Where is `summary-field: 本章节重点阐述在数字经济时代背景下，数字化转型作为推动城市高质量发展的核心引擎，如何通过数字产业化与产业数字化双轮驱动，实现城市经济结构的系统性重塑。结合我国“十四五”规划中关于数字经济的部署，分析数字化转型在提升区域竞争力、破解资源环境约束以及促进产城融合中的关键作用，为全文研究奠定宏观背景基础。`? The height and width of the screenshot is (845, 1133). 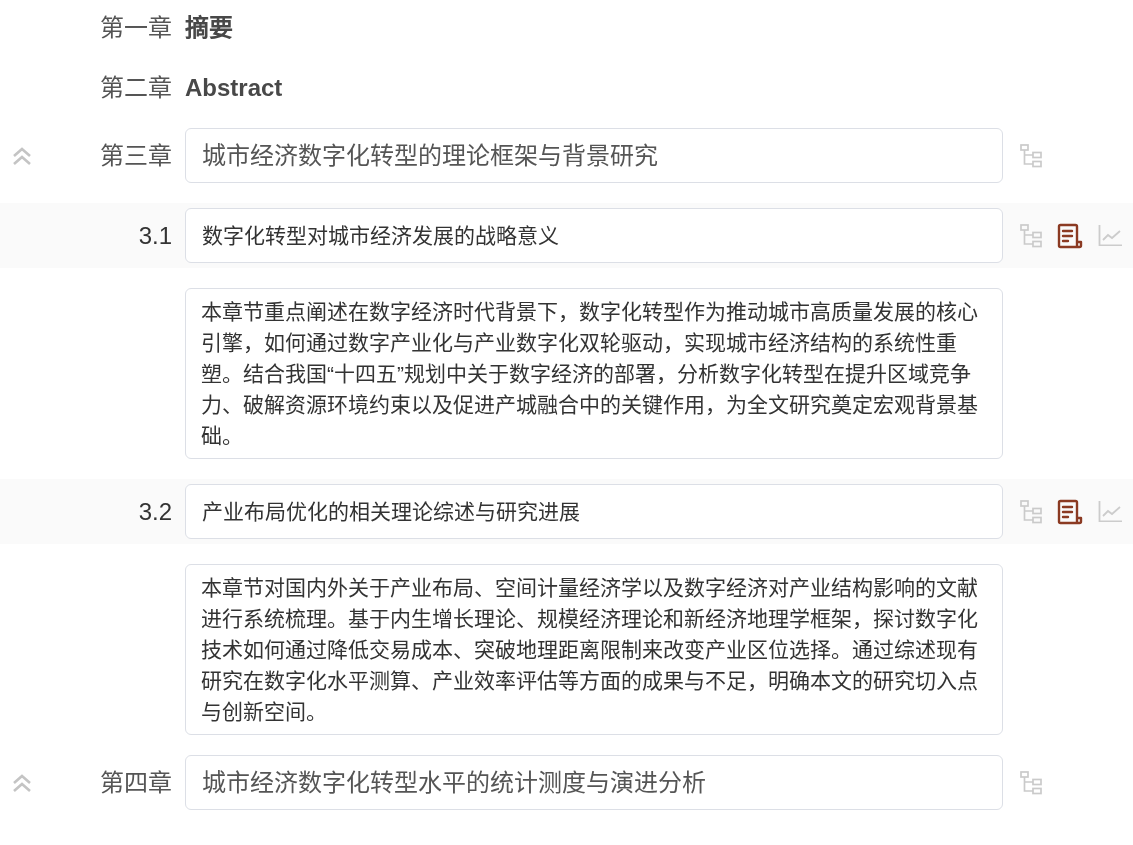 summary-field: 本章节重点阐述在数字经济时代背景下，数字化转型作为推动城市高质量发展的核心引擎，如何通过数字产业化与产业数字化双轮驱动，实现城市经济结构的系统性重塑。结合我国“十四五”规划中关于数字经济的部署，分析数字化转型在提升区域竞争力、破解资源环境约束以及促进产城融合中的关键作用，为全文研究奠定宏观背景基础。 is located at coordinates (594, 373).